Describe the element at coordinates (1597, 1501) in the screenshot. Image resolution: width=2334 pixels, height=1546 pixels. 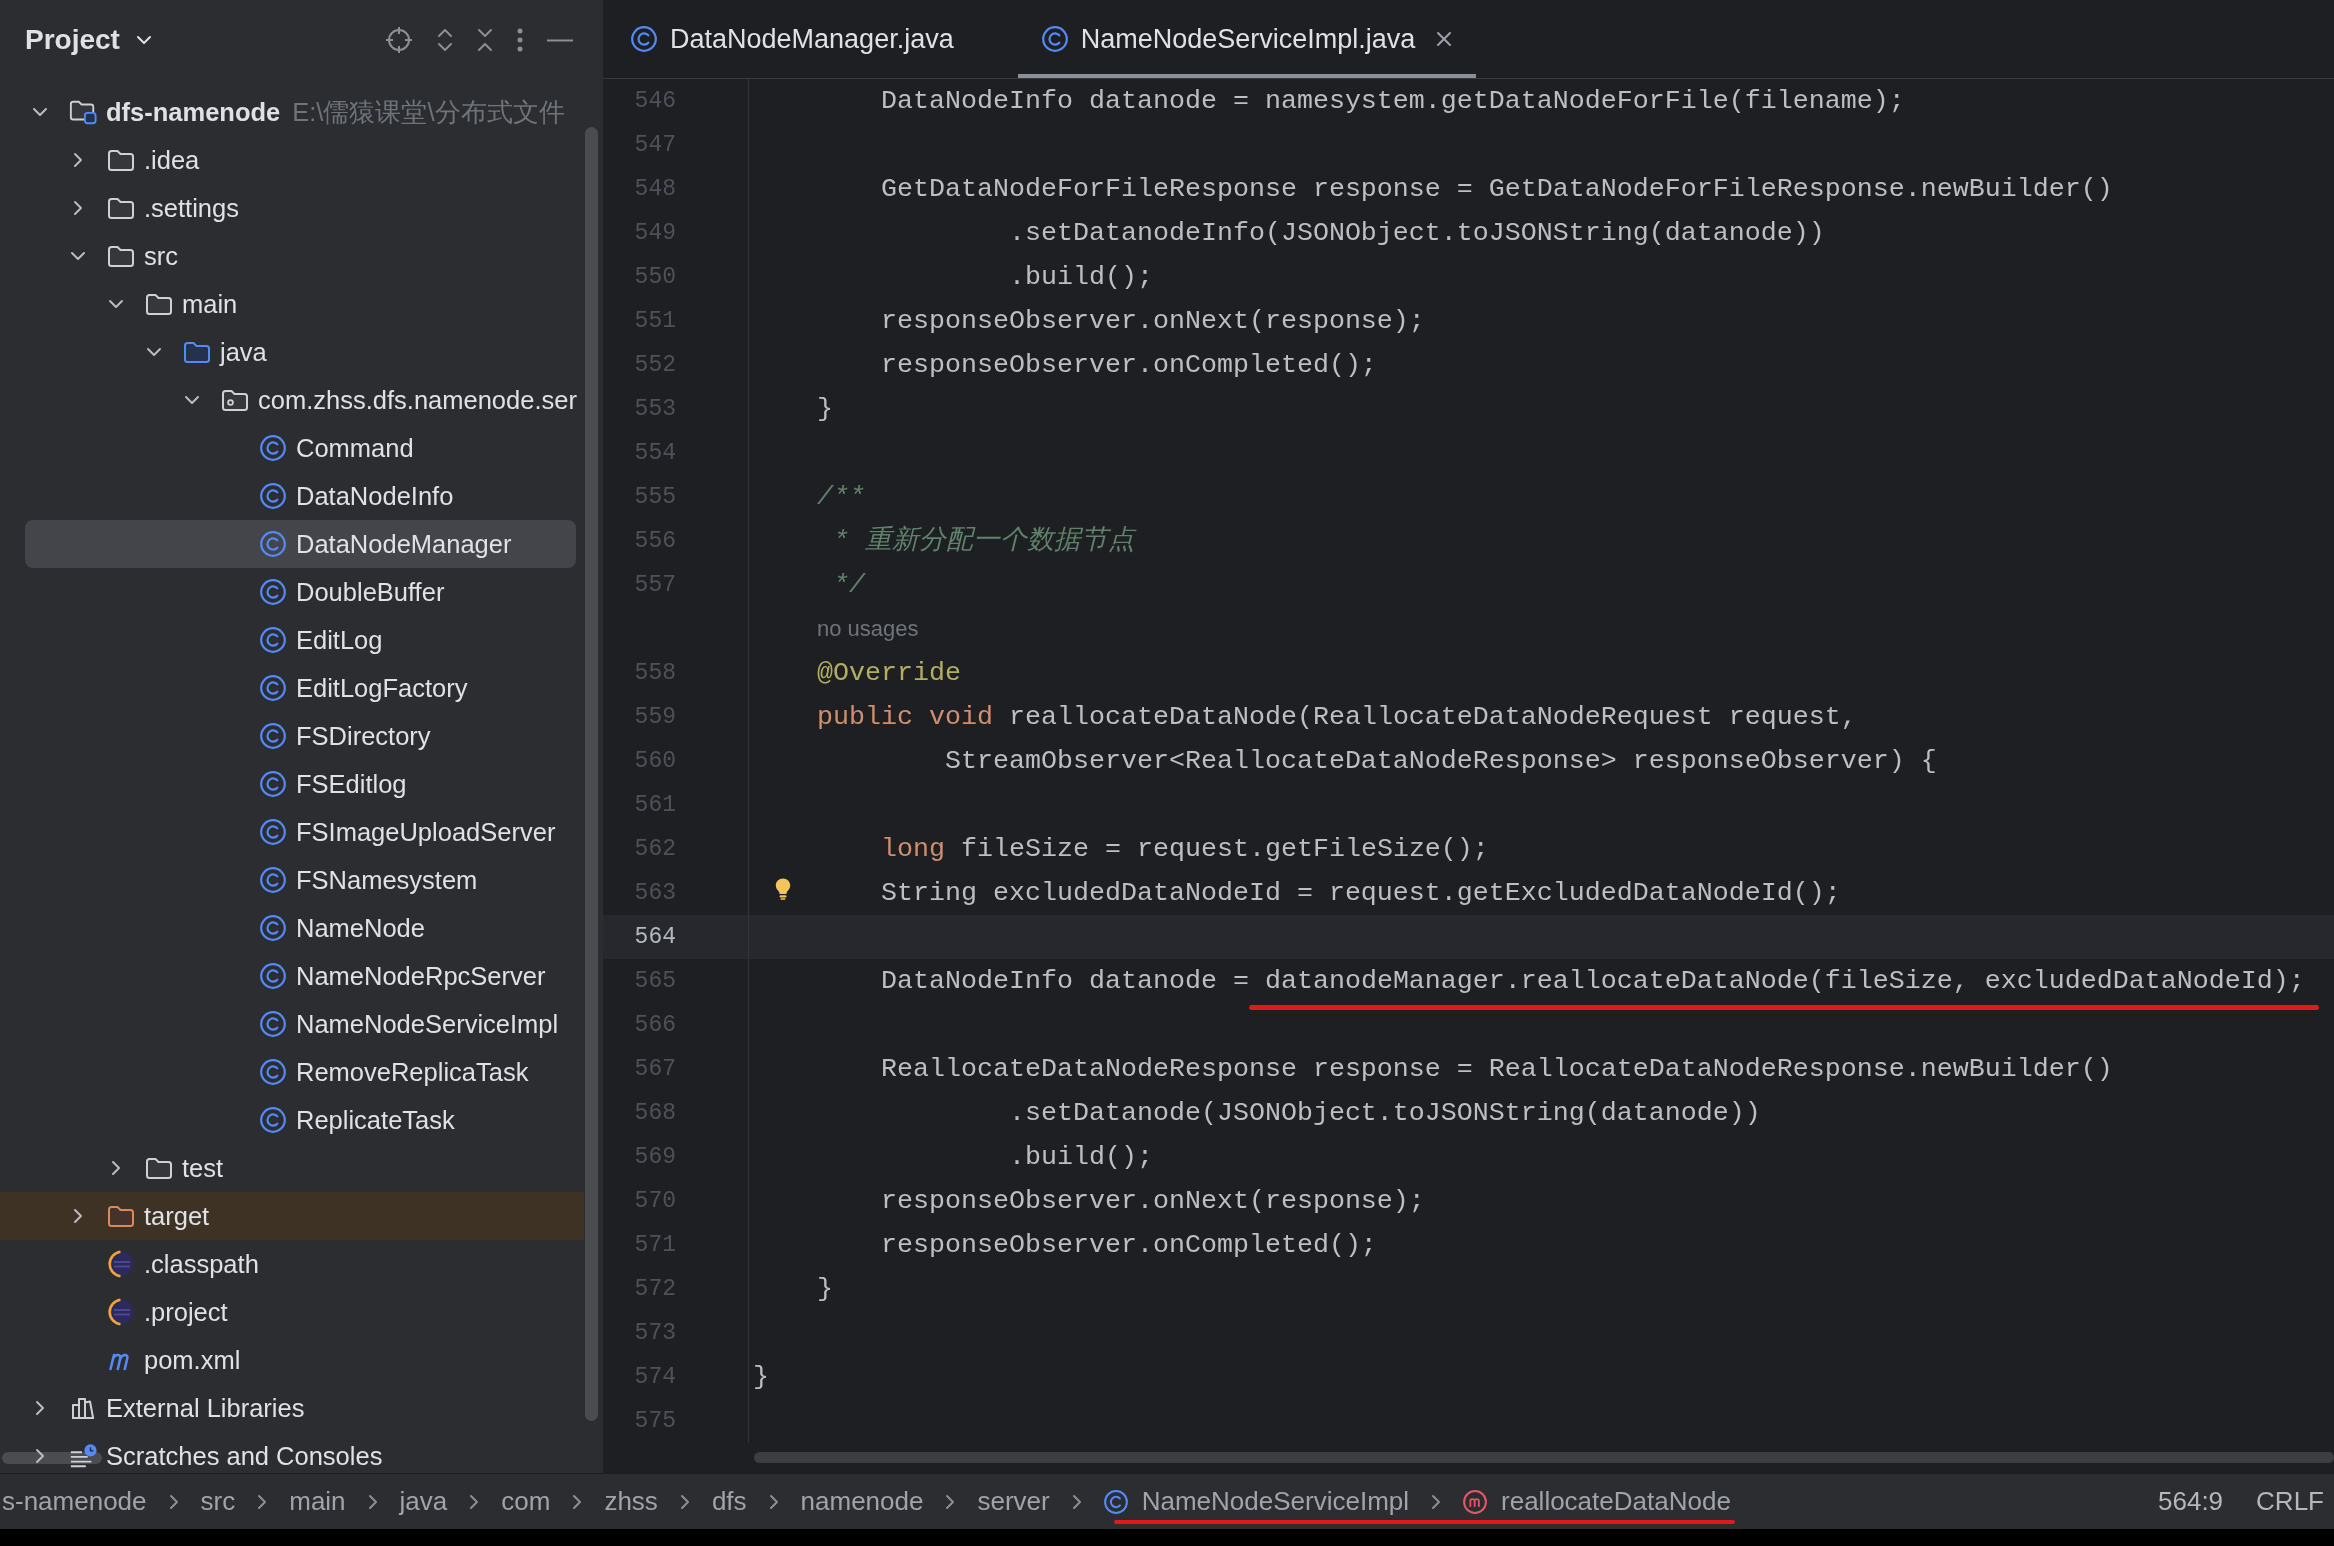
I see `breadcrumb: reallocateDataNode` at that location.